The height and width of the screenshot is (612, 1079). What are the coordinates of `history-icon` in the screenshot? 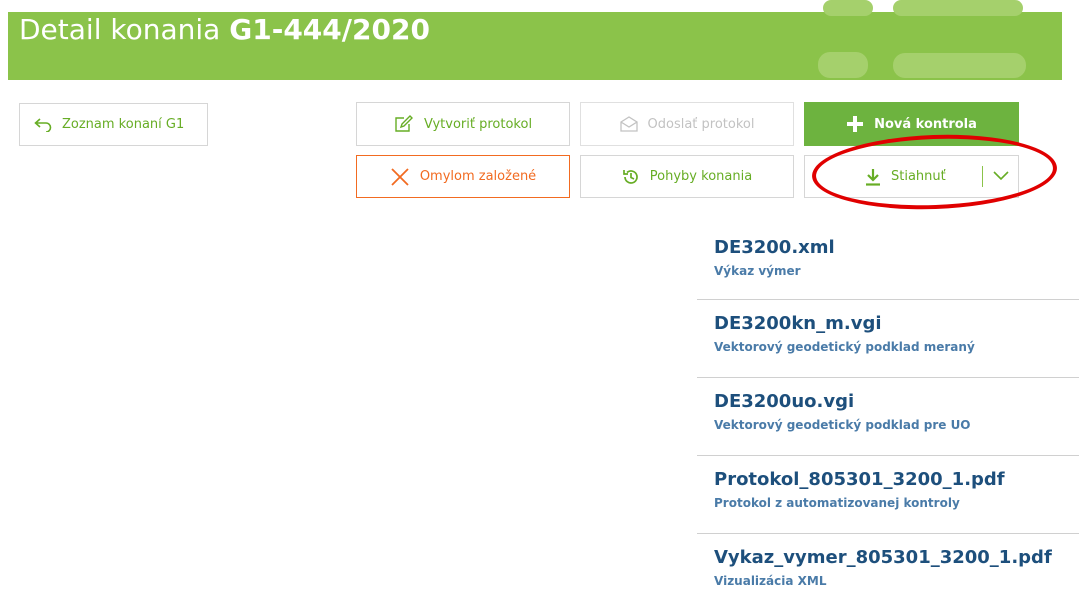 It's located at (630, 176).